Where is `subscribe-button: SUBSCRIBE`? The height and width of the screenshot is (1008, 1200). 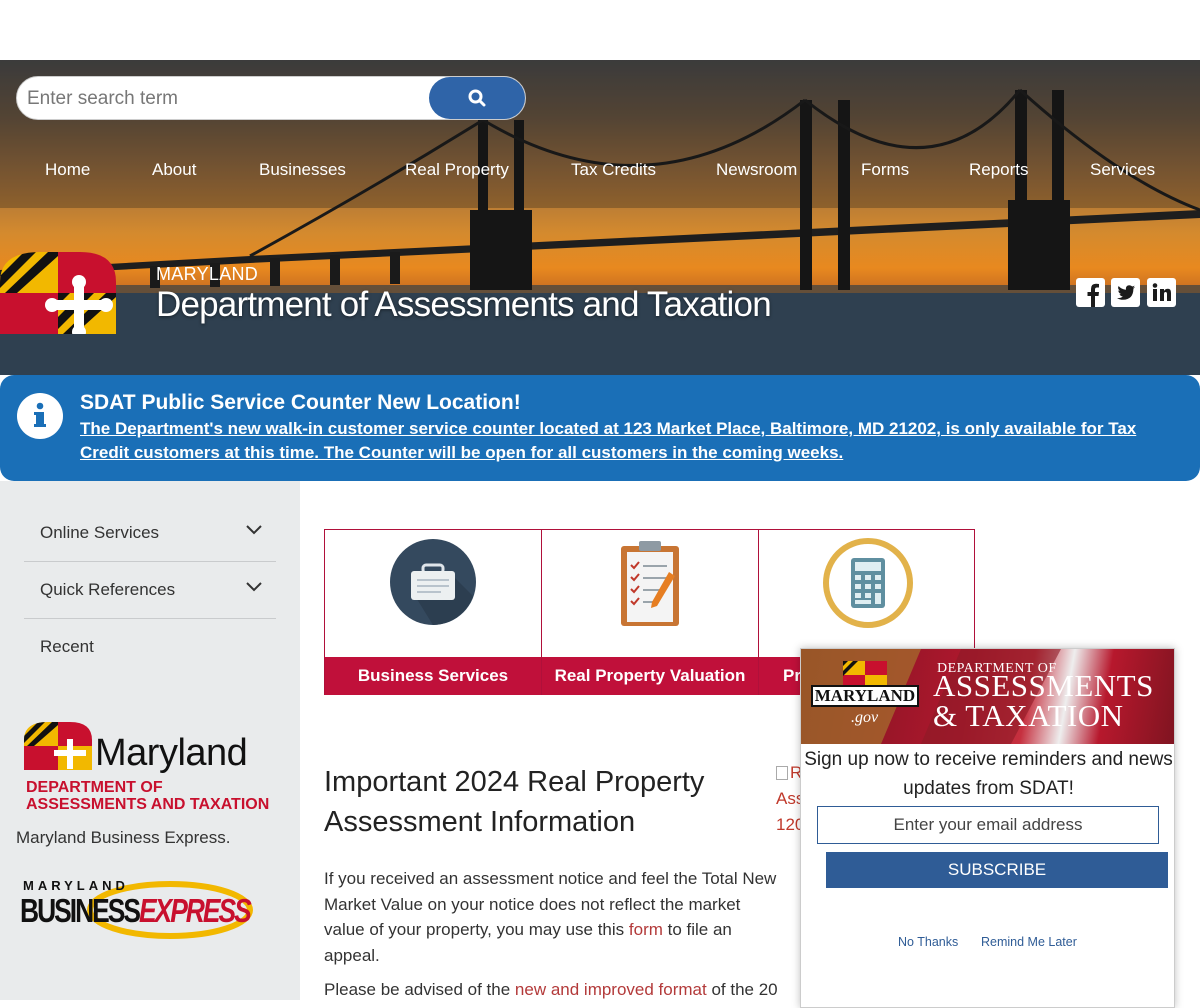
subscribe-button: SUBSCRIBE is located at coordinates (997, 870).